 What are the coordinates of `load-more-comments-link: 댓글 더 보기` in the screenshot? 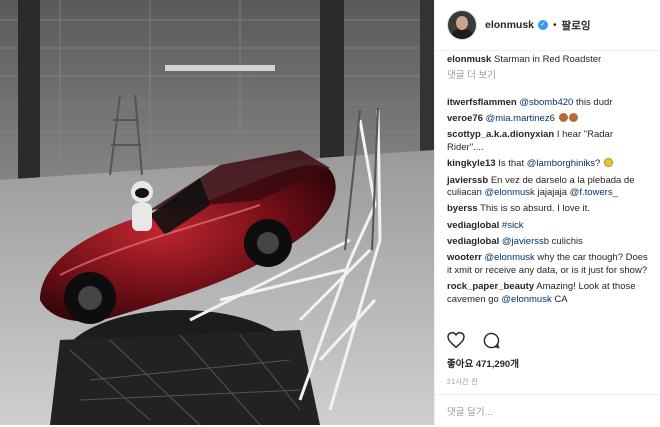 It's located at (548, 76).